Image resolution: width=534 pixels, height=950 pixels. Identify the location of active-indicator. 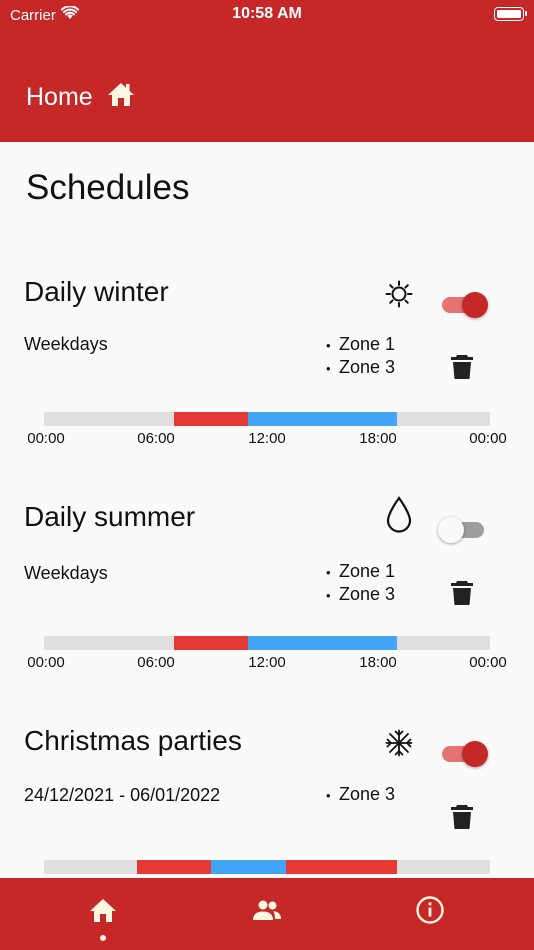
(103, 938).